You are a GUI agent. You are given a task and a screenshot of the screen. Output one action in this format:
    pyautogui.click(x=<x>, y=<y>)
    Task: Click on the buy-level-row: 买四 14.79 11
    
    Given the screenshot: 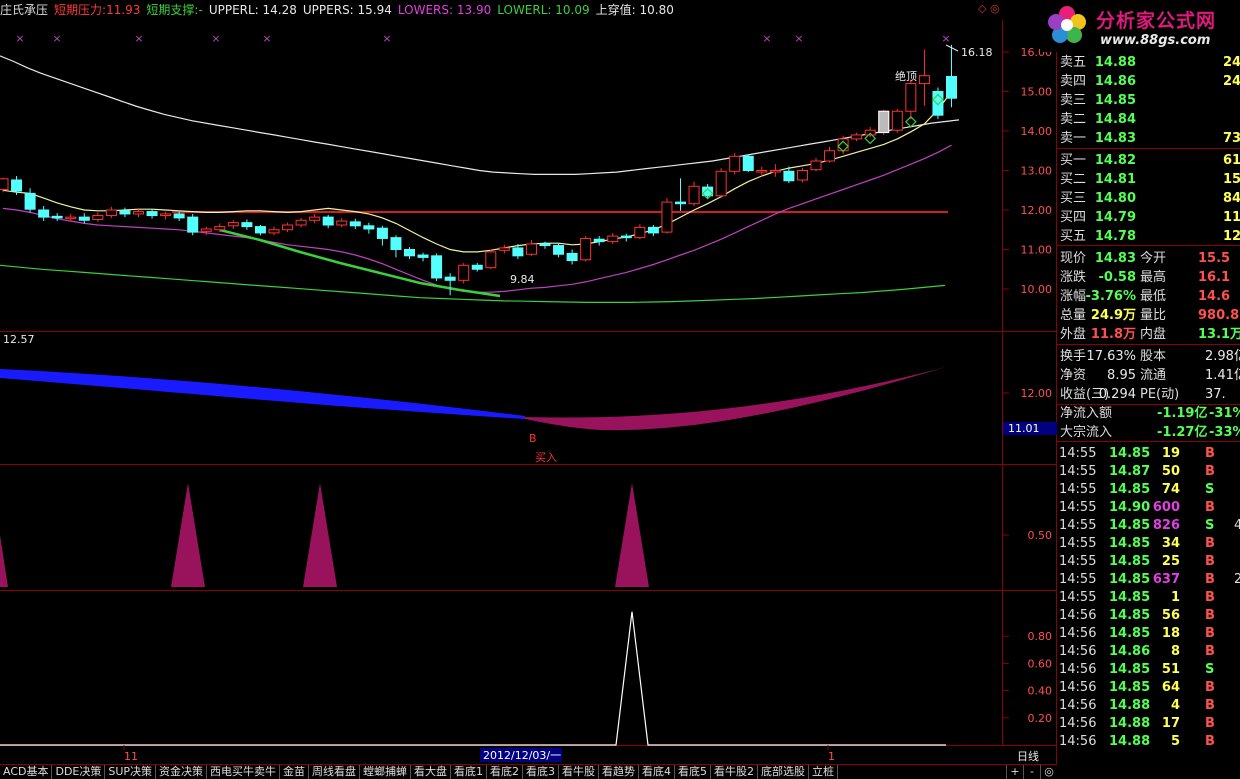 What is the action you would take?
    pyautogui.click(x=1148, y=217)
    